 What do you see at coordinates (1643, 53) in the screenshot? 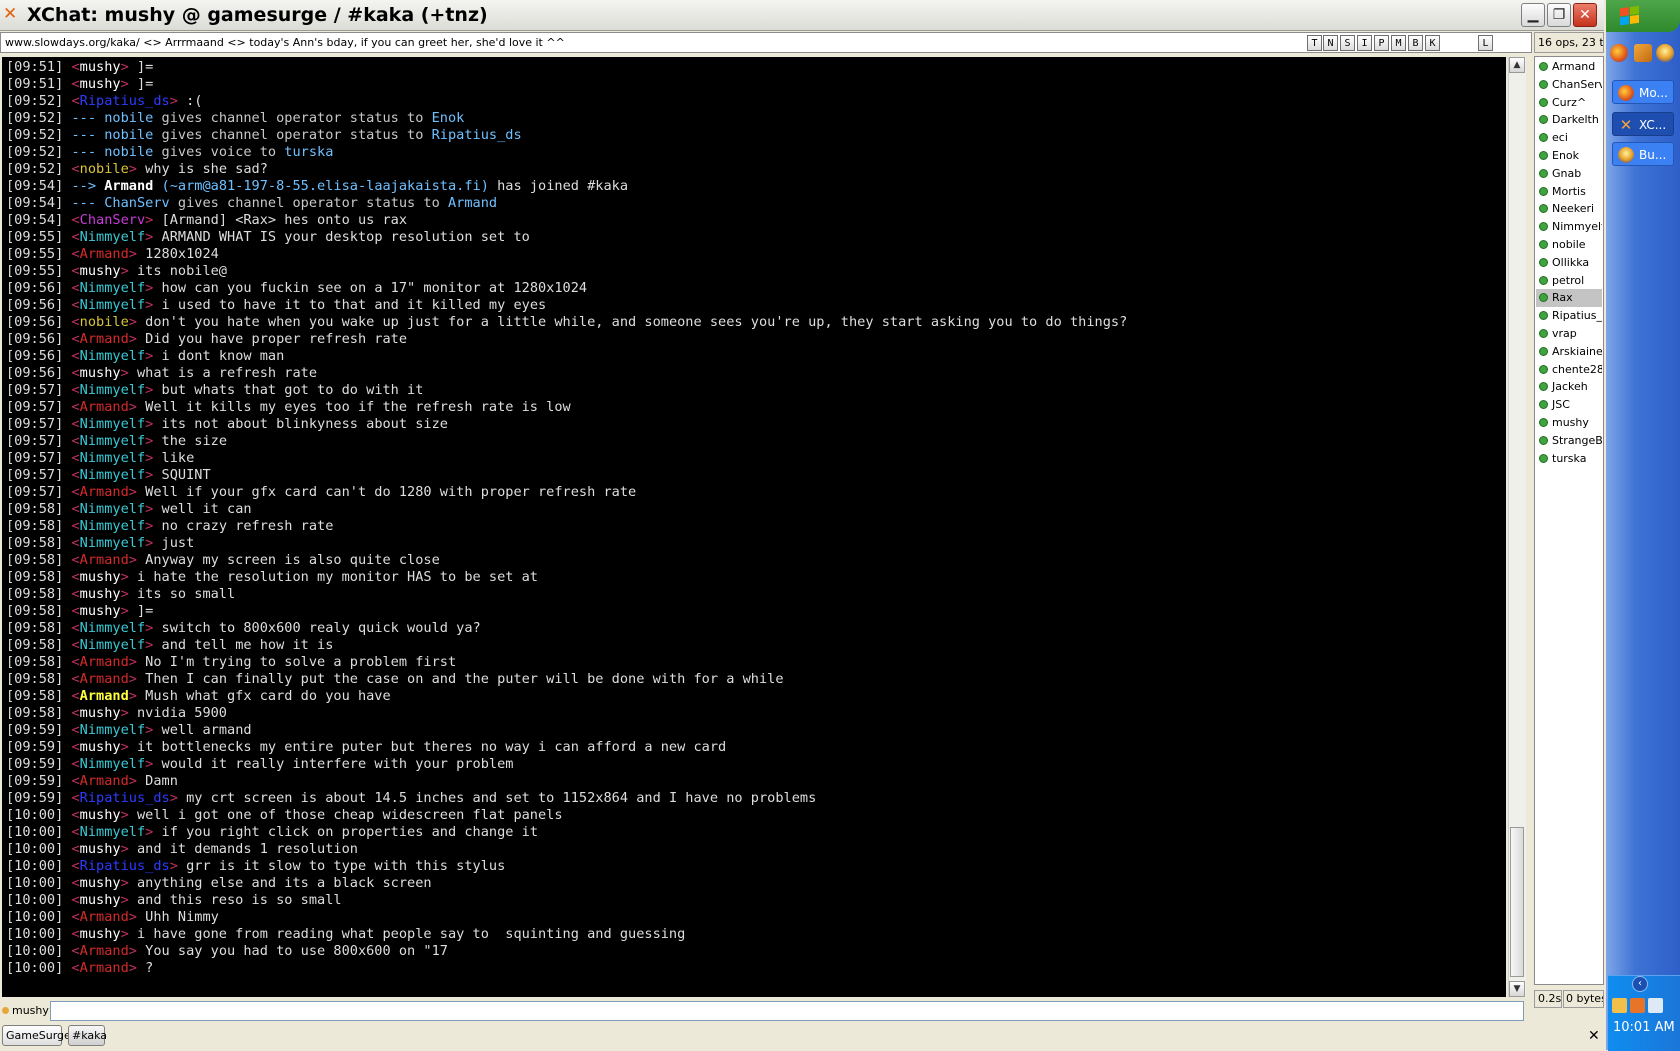
I see `xchat-quicklaunch-icon` at bounding box center [1643, 53].